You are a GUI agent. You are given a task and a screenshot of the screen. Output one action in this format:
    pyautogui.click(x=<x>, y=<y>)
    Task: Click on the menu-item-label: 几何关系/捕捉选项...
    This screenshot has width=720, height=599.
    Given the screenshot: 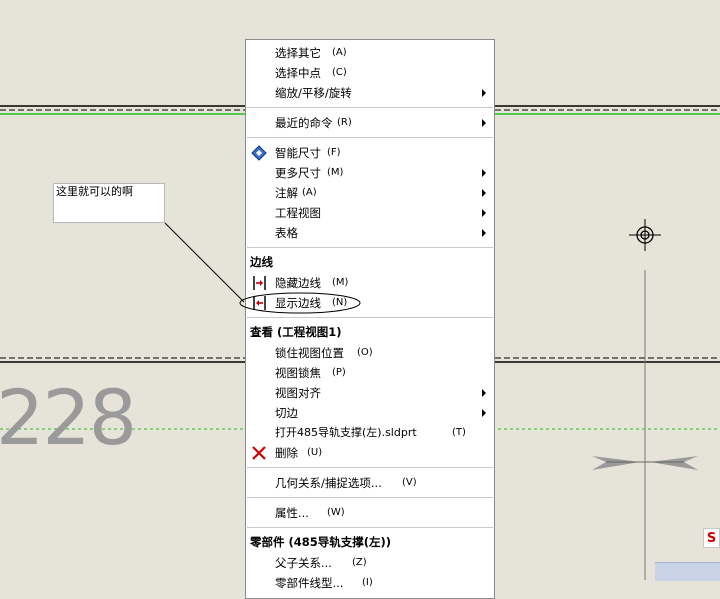 What is the action you would take?
    pyautogui.click(x=328, y=483)
    